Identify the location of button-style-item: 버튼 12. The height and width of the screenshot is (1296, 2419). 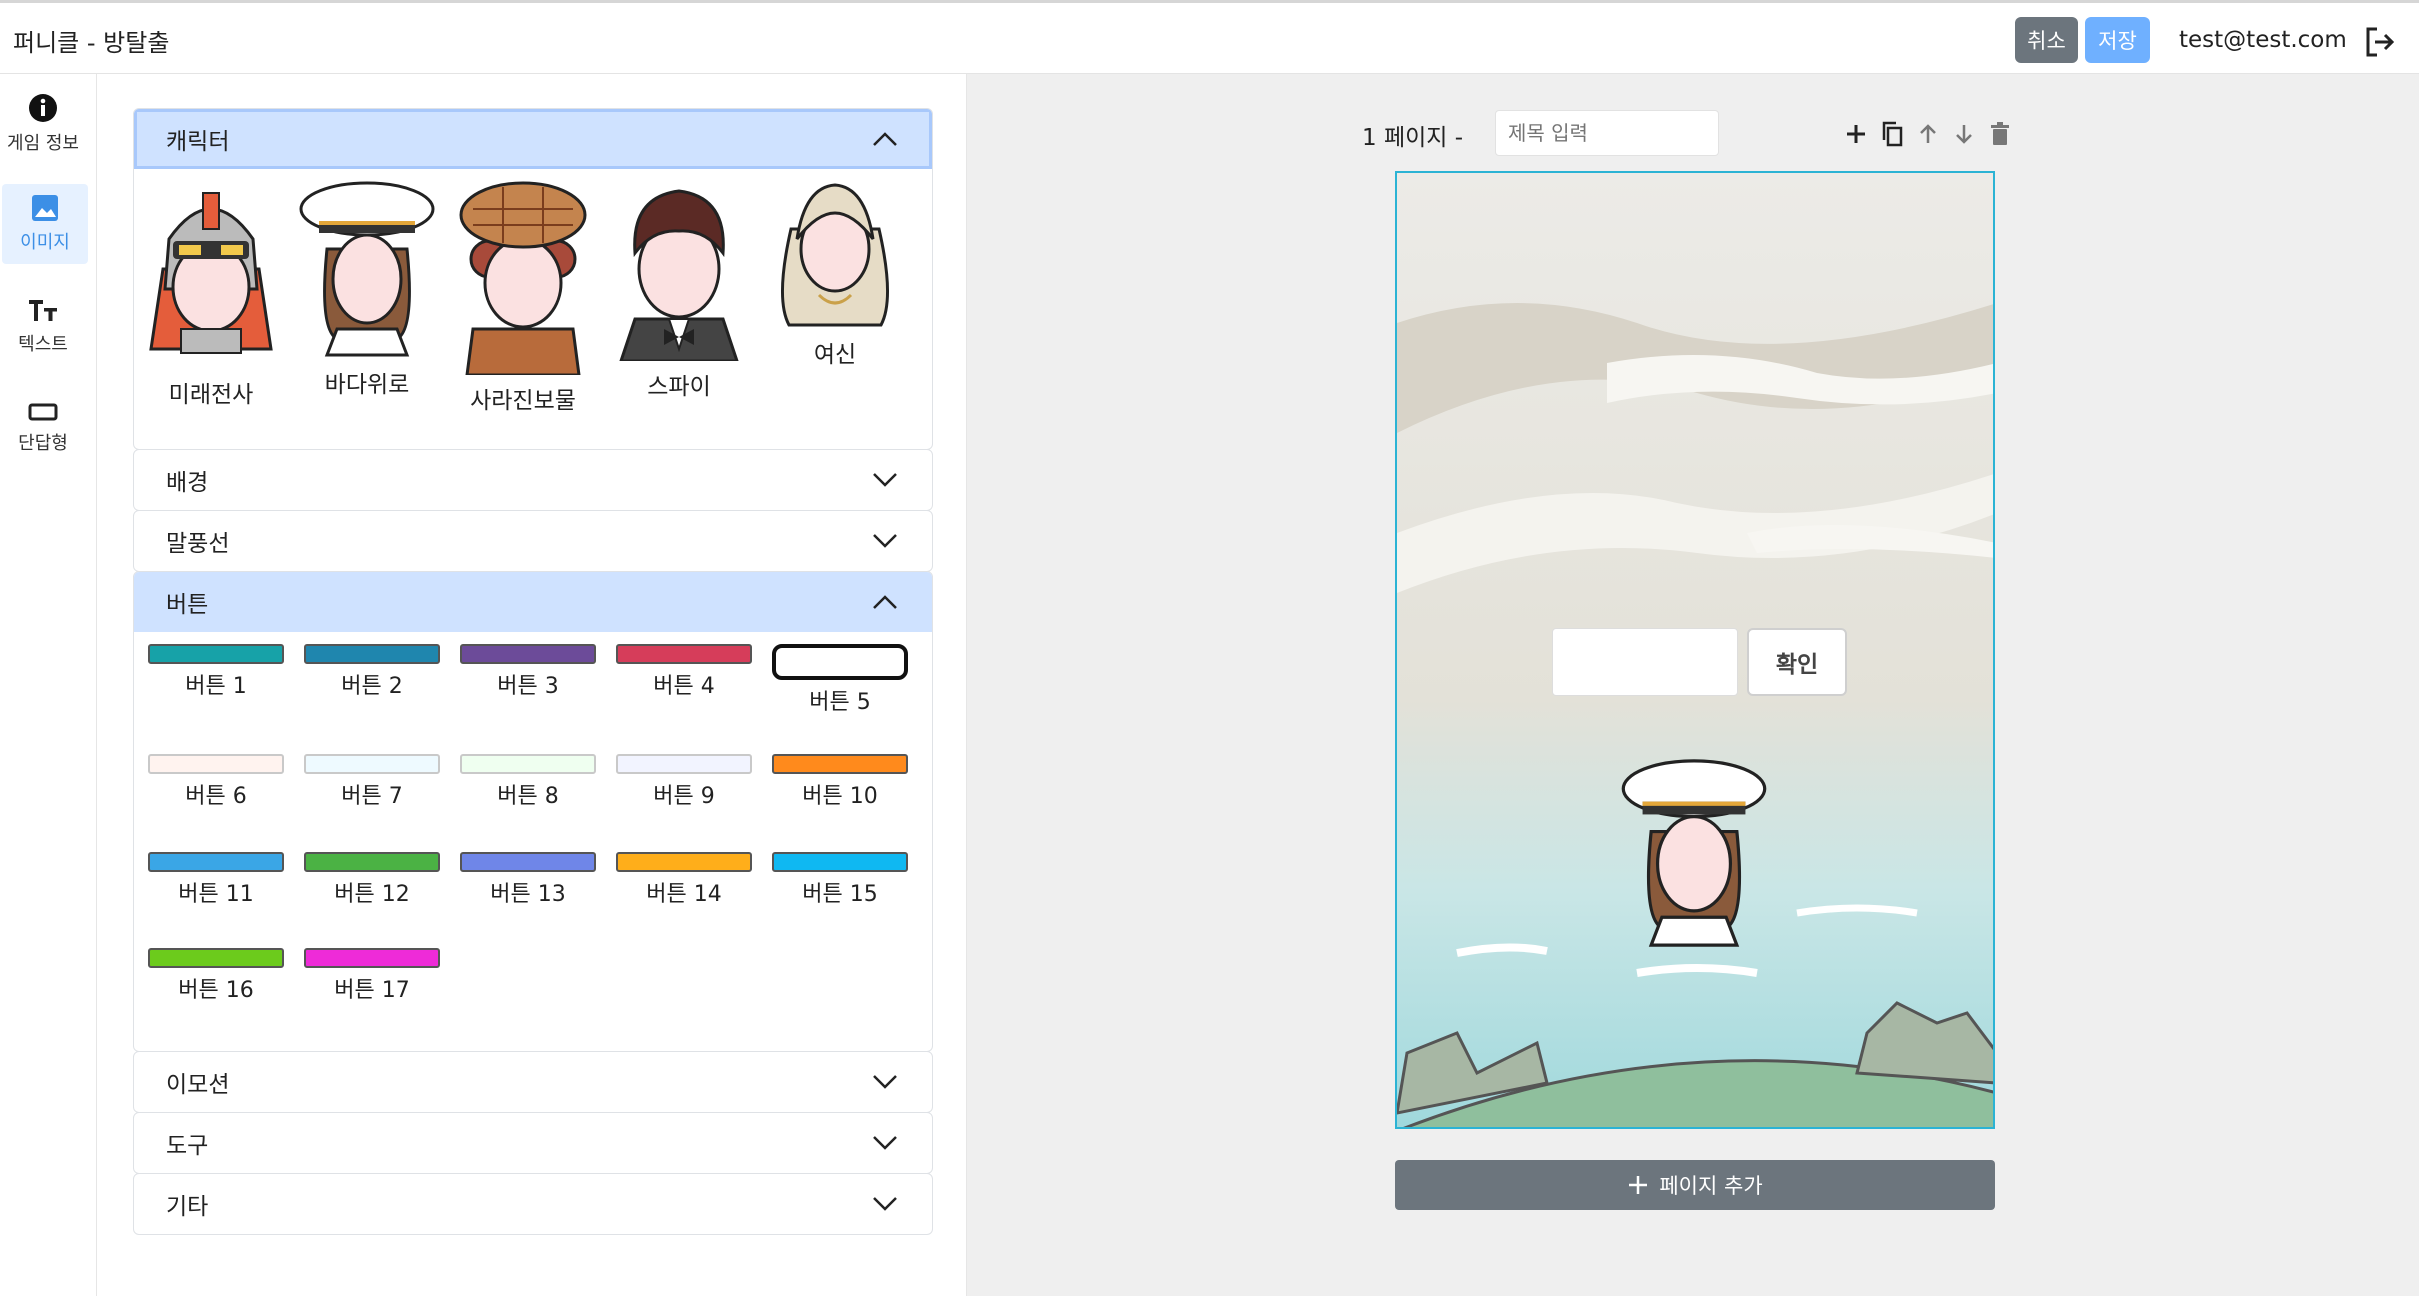
(372, 880).